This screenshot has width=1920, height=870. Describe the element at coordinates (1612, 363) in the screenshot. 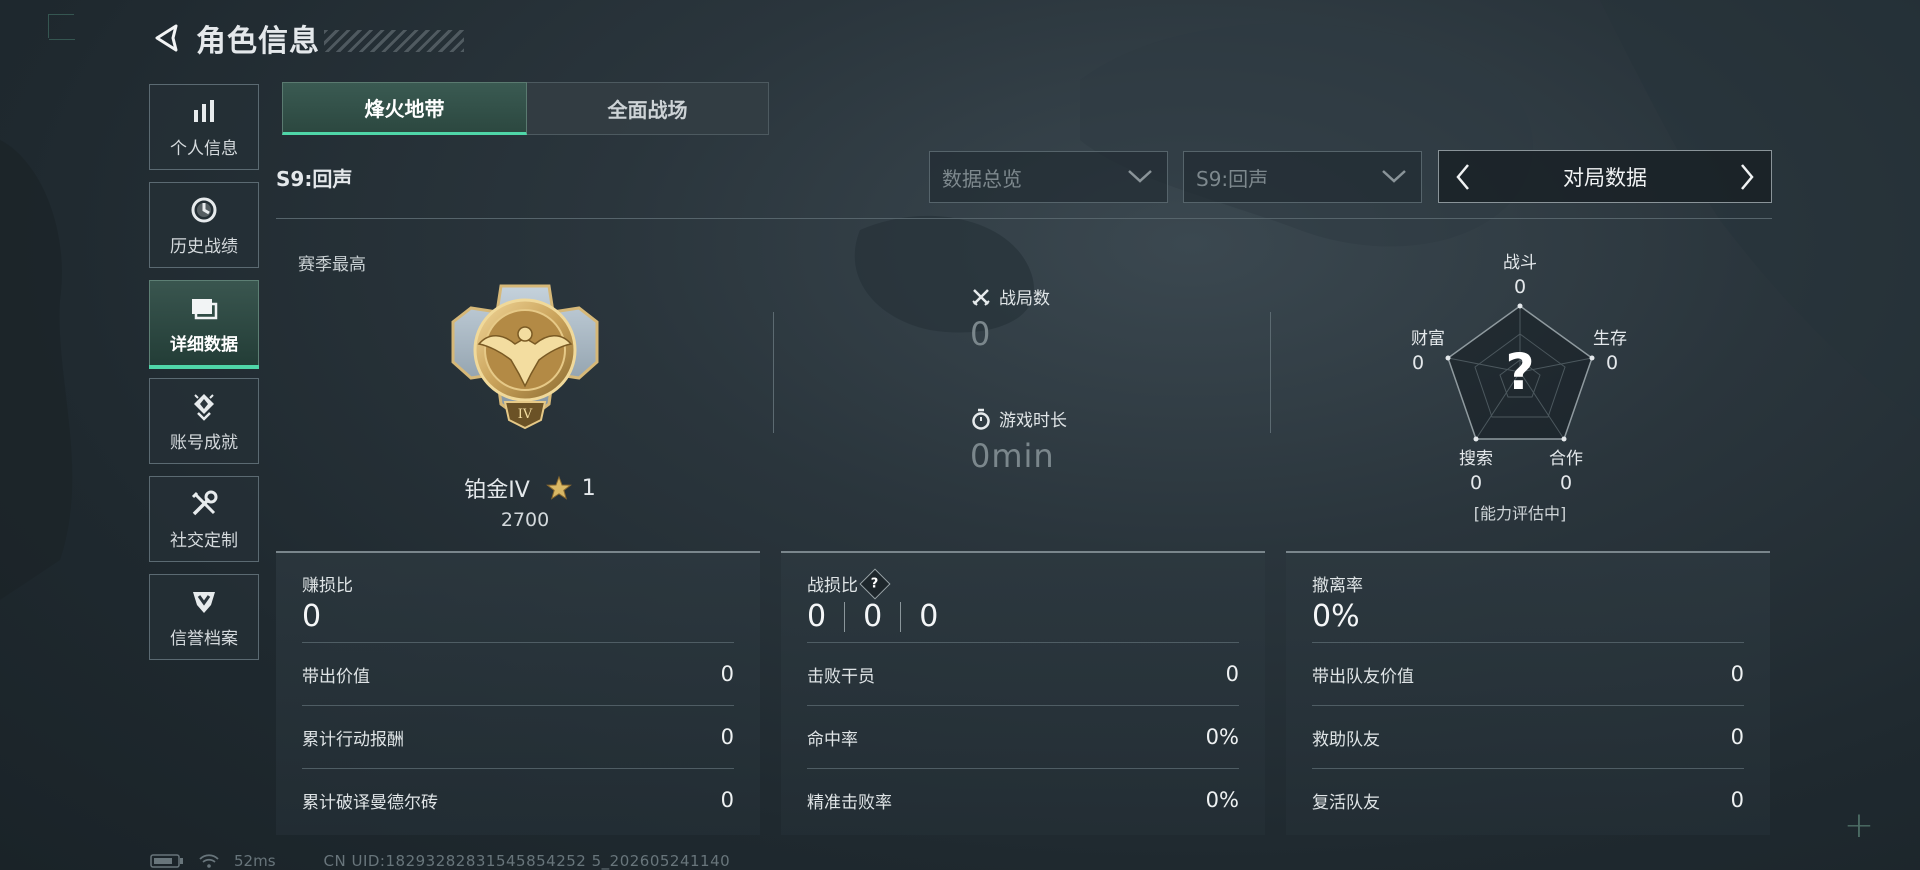

I see `radar-axis-survival-value: 0` at that location.